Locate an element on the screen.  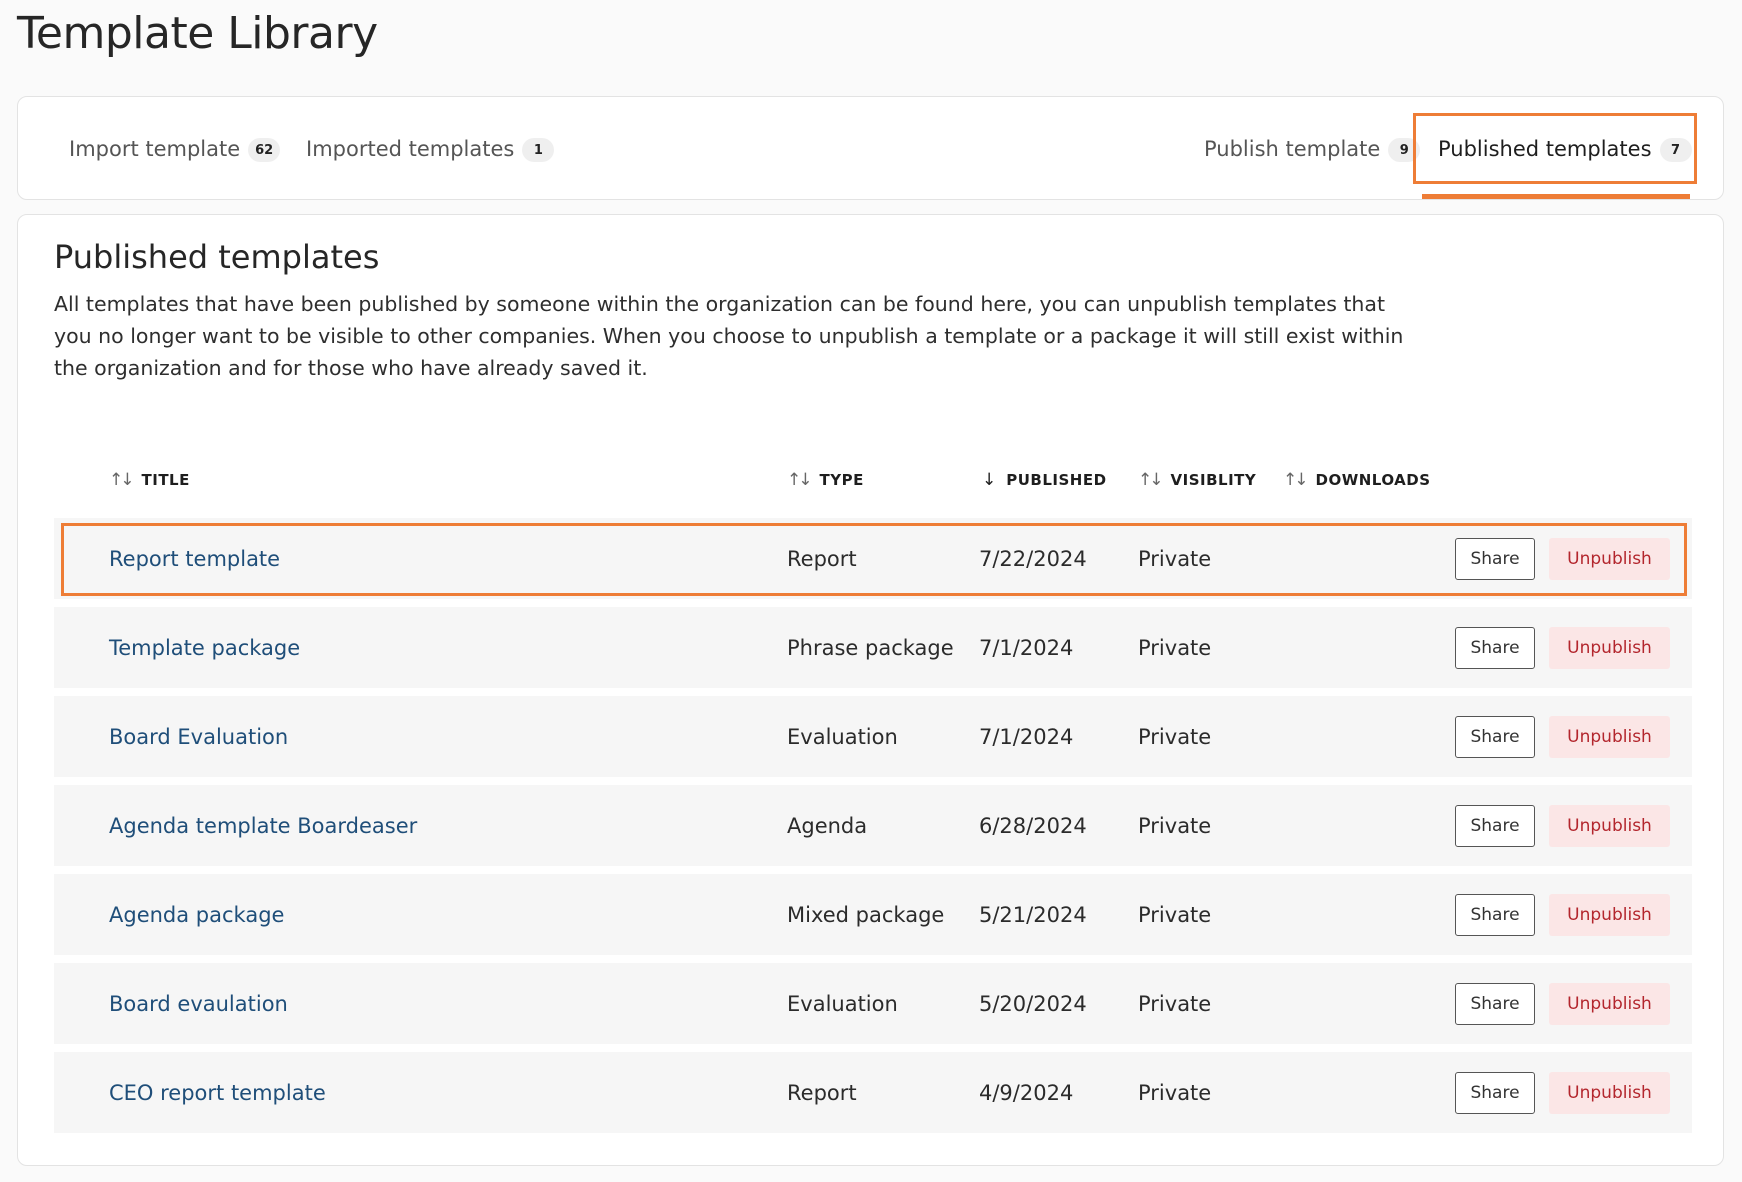
page-title: Template Library is located at coordinates (197, 33).